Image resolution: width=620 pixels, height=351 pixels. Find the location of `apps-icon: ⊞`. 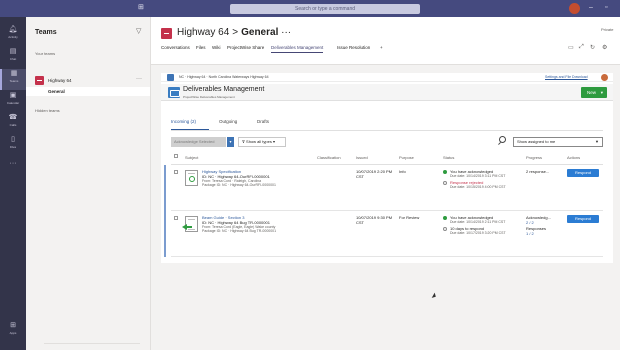

apps-icon: ⊞ is located at coordinates (13, 325).